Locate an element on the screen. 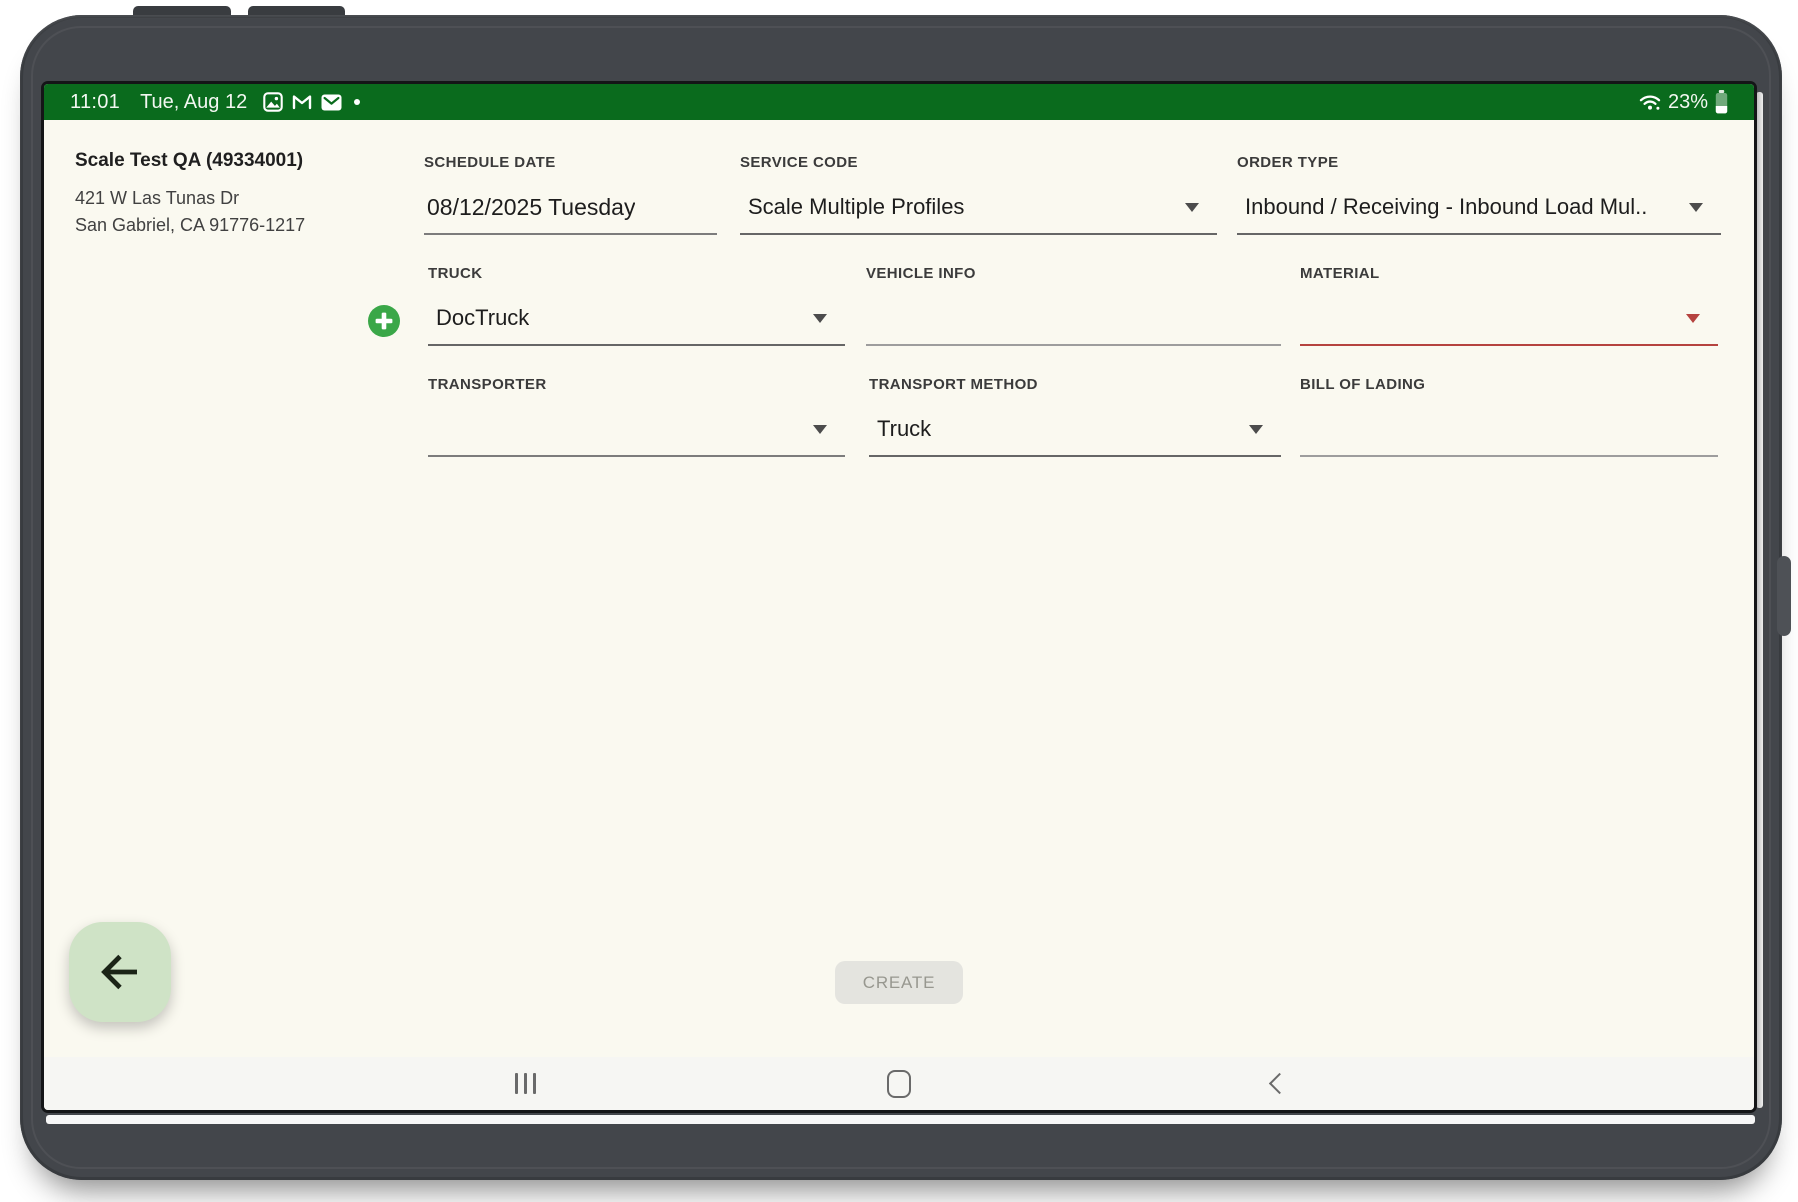  truck-label: TRUCK is located at coordinates (455, 273).